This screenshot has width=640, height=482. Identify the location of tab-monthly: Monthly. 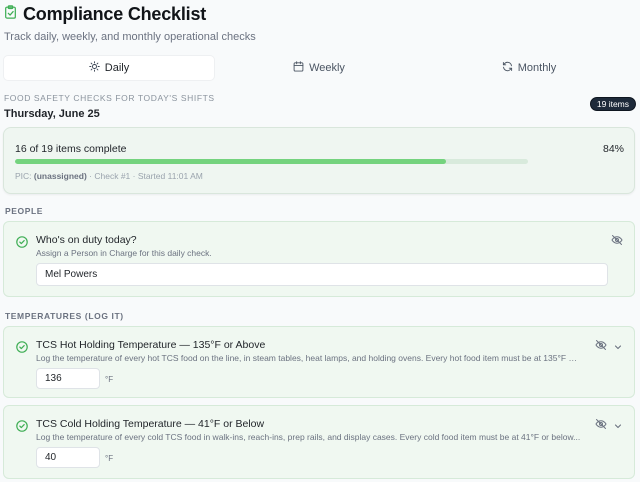
(529, 68).